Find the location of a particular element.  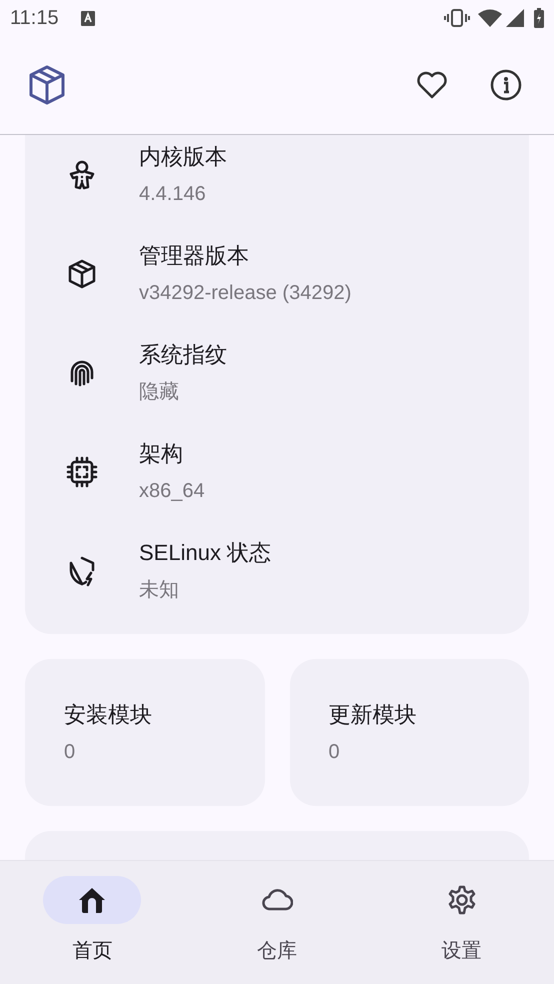

card-label: 更新模块 is located at coordinates (373, 714).